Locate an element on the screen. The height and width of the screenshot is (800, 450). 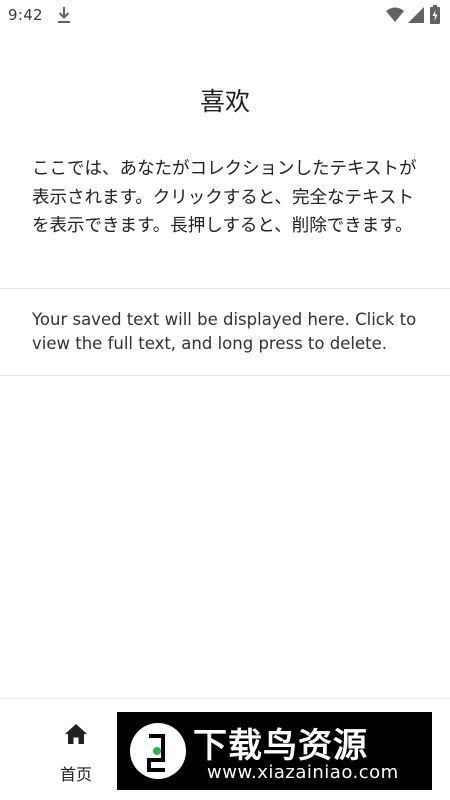
download-icon is located at coordinates (64, 15).